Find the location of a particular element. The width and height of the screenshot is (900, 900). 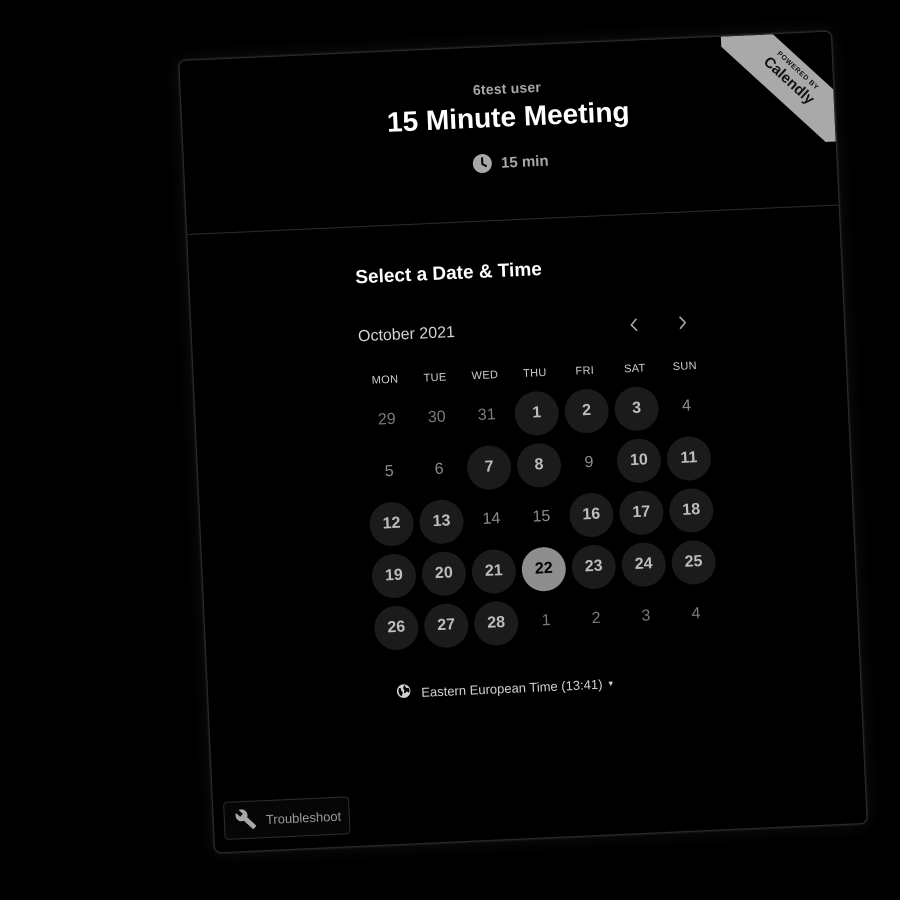

calendar-day: 26 is located at coordinates (396, 628).